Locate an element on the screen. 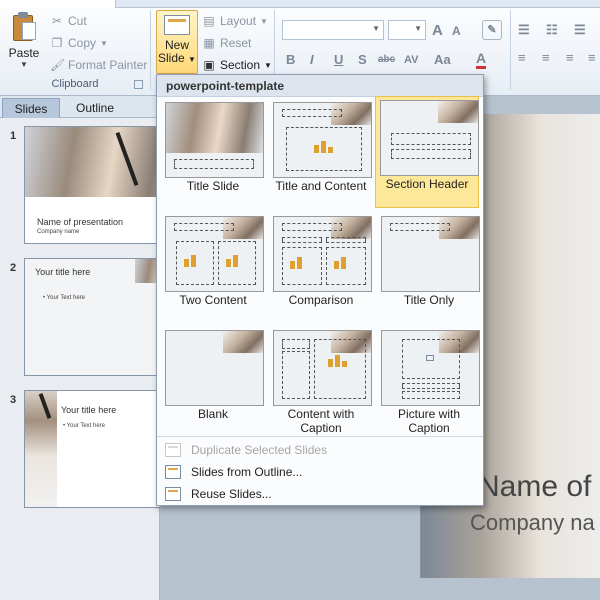 The image size is (600, 600). layout-photo is located at coordinates (214, 128).